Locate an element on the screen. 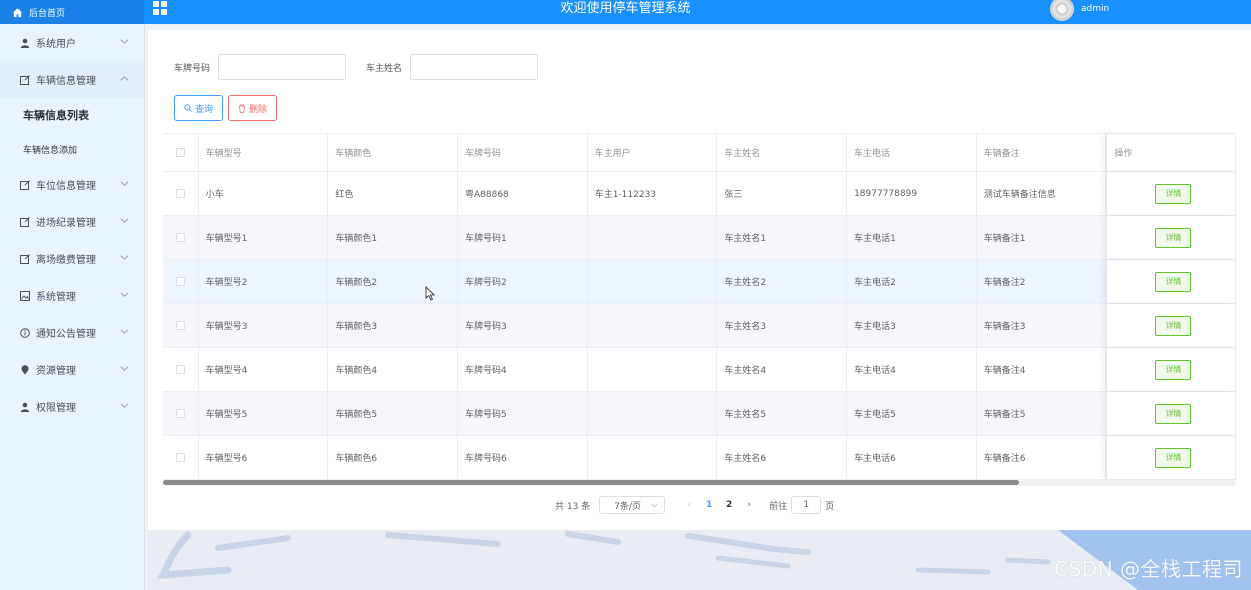 This screenshot has width=1251, height=590. sidebar-item-vehicle-list: 车辆信息列表 is located at coordinates (72, 115).